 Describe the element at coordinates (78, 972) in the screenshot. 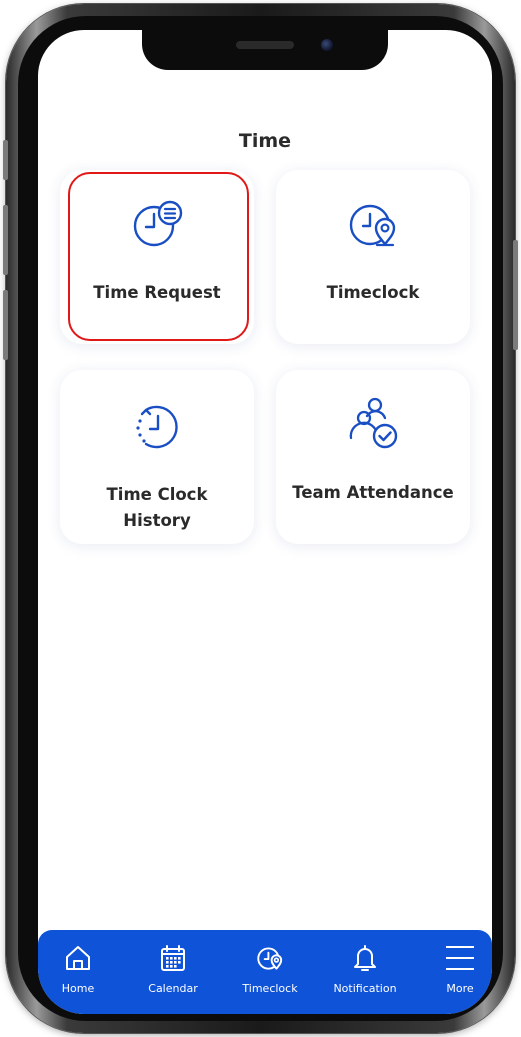

I see `tab-home: Home` at that location.